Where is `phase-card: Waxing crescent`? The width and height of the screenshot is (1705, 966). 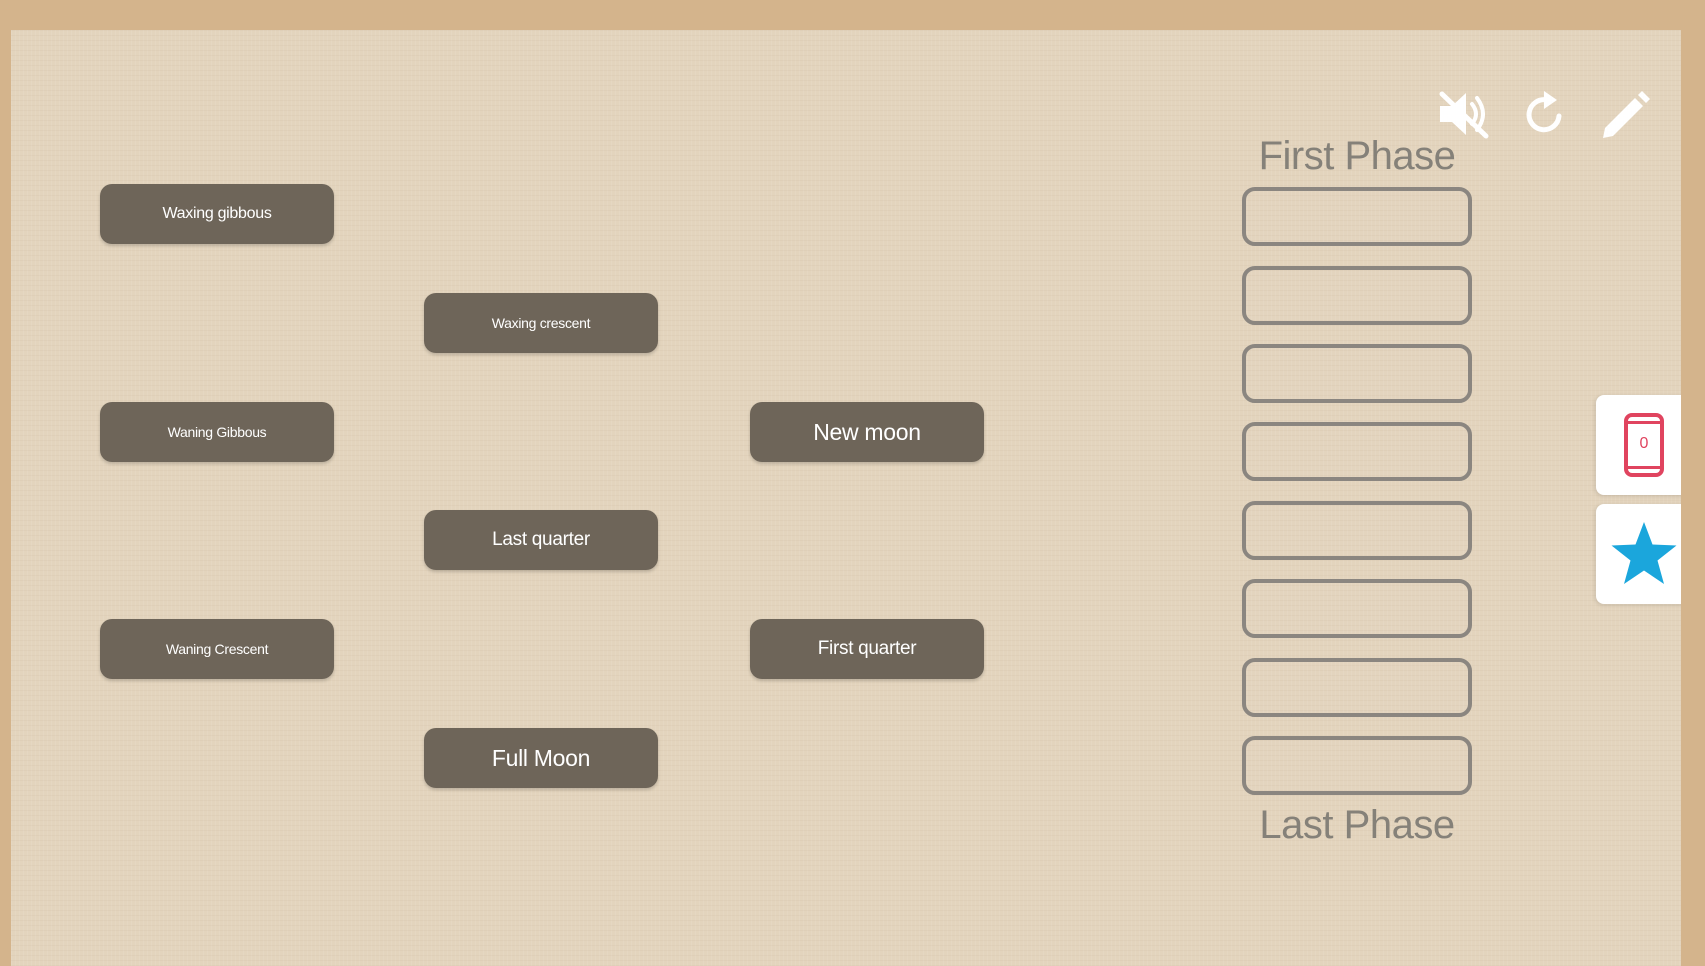
phase-card: Waxing crescent is located at coordinates (541, 323).